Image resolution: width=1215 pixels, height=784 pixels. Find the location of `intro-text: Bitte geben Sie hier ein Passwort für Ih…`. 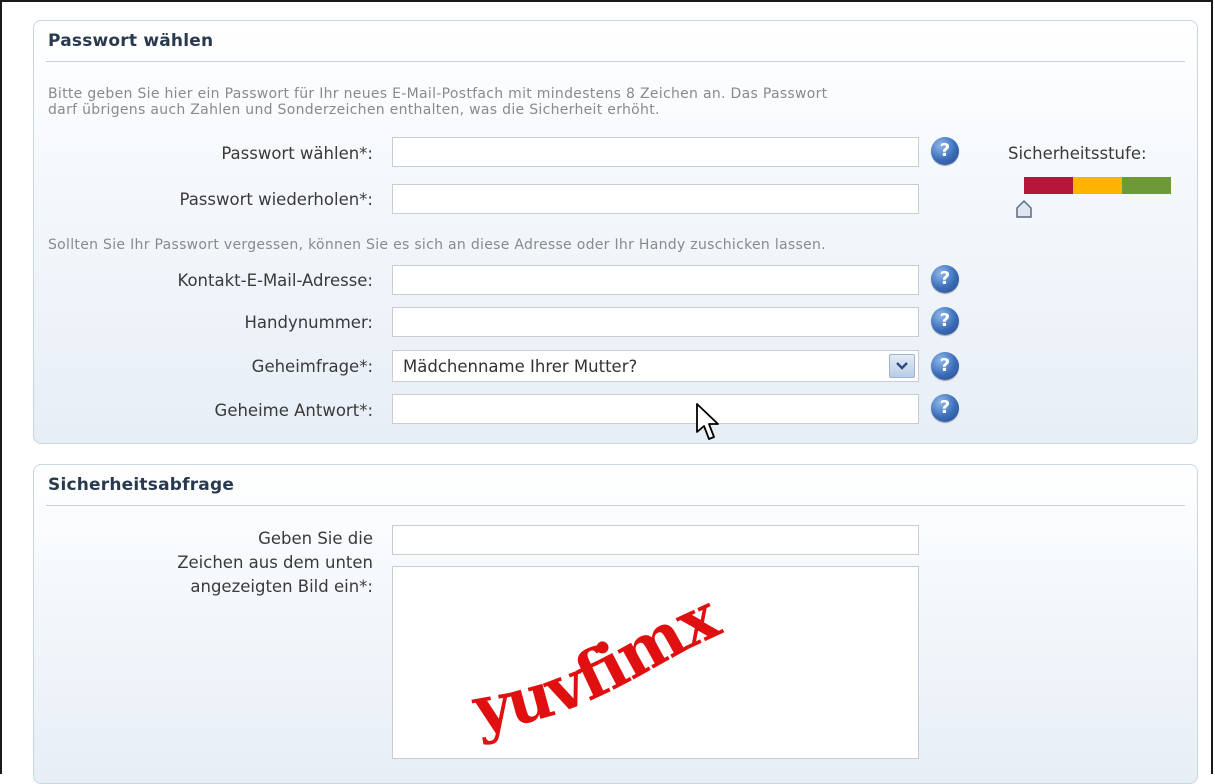

intro-text: Bitte geben Sie hier ein Passwort für Ih… is located at coordinates (618, 102).